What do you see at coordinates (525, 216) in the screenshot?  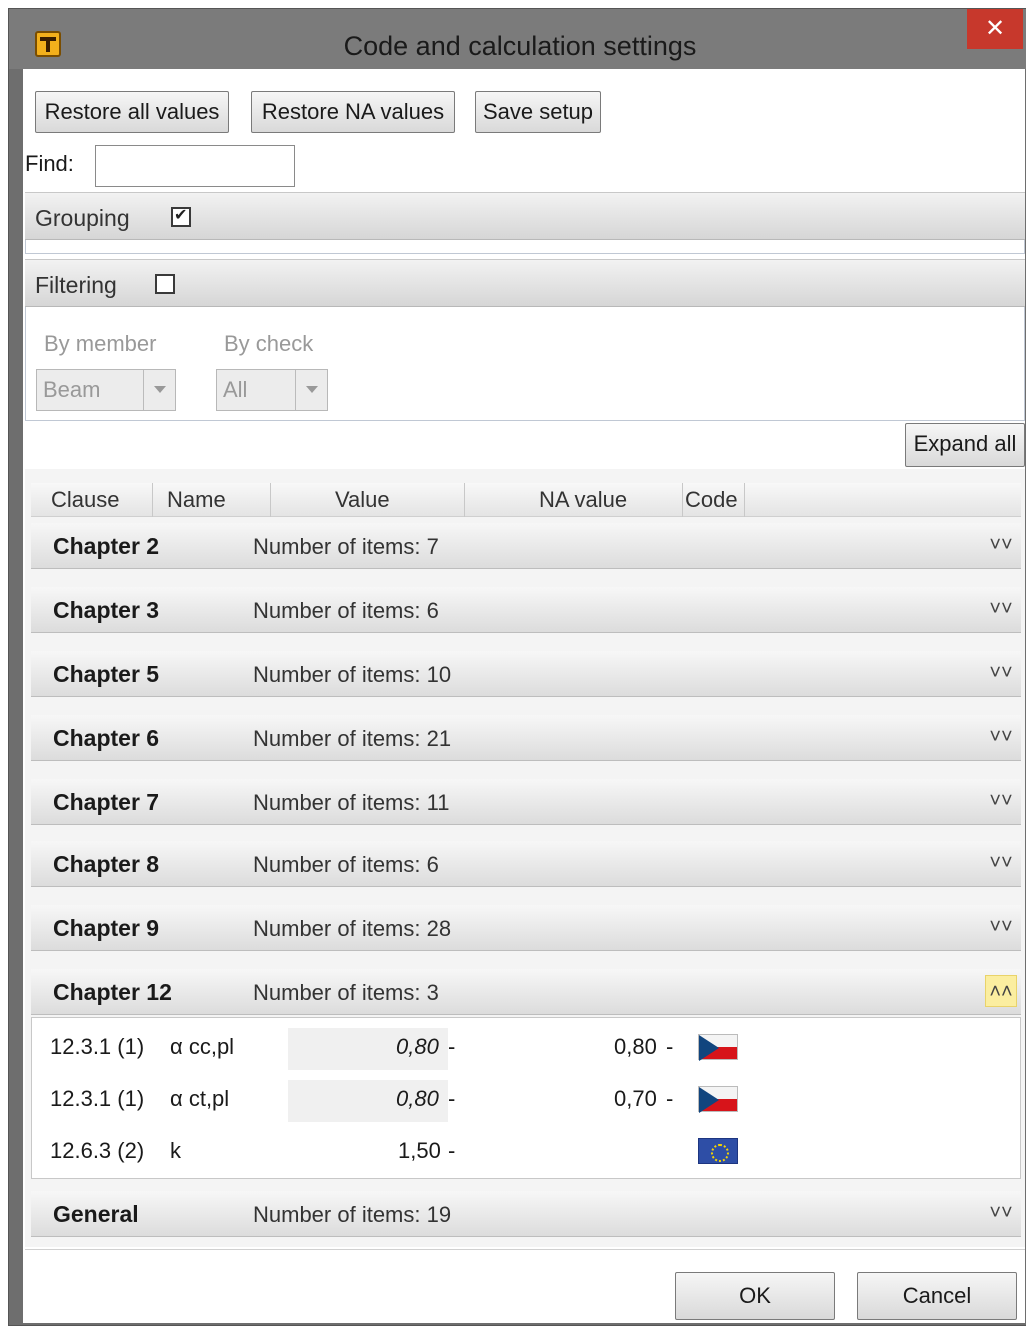 I see `grouping-bar: Grouping` at bounding box center [525, 216].